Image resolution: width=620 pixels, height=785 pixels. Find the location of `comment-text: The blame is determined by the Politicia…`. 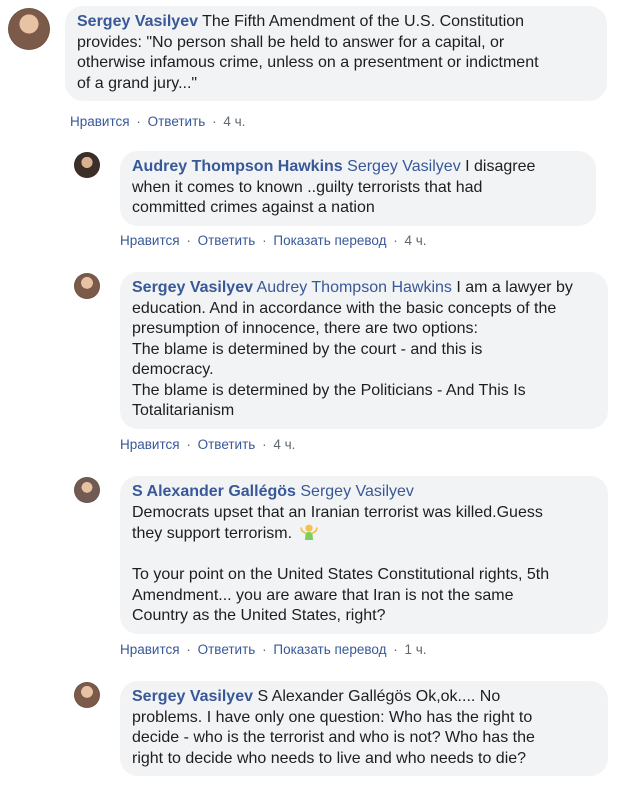

comment-text: The blame is determined by the Politicia… is located at coordinates (329, 390).